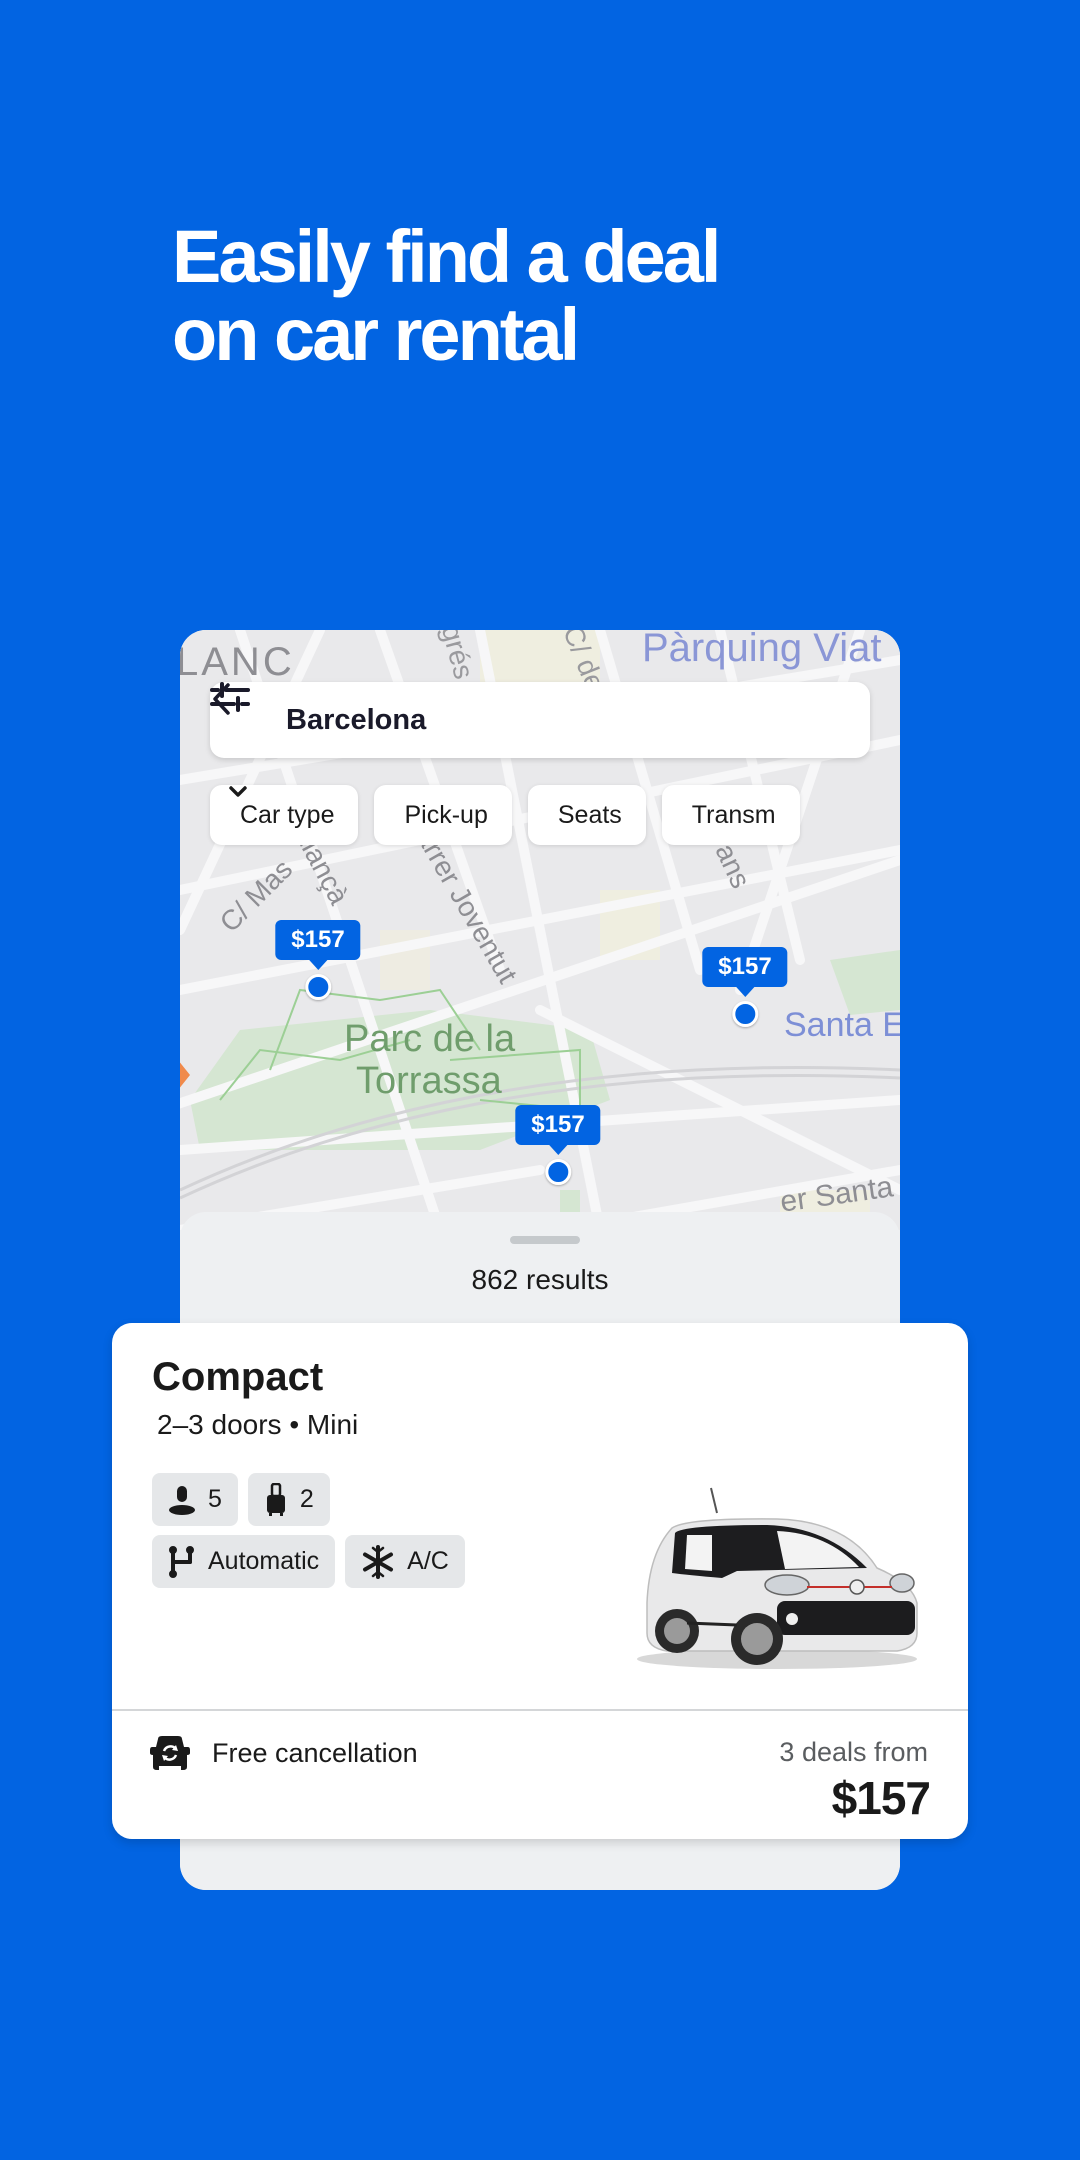 The image size is (1080, 2160). I want to click on transmission-badge: Automatic, so click(244, 1561).